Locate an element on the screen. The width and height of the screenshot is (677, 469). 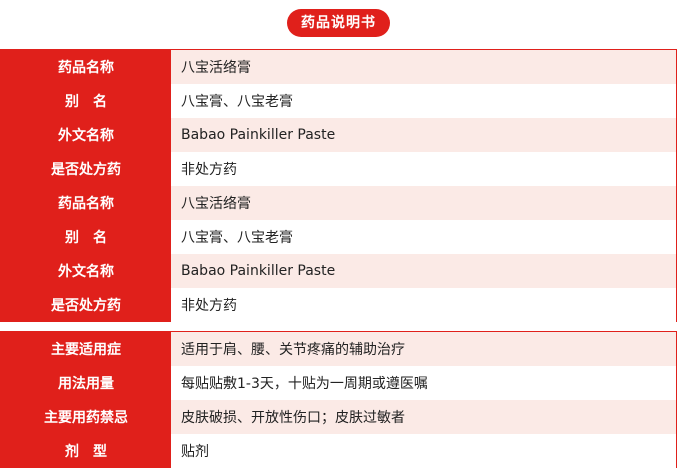
row-label: 主要适用症 is located at coordinates (86, 349).